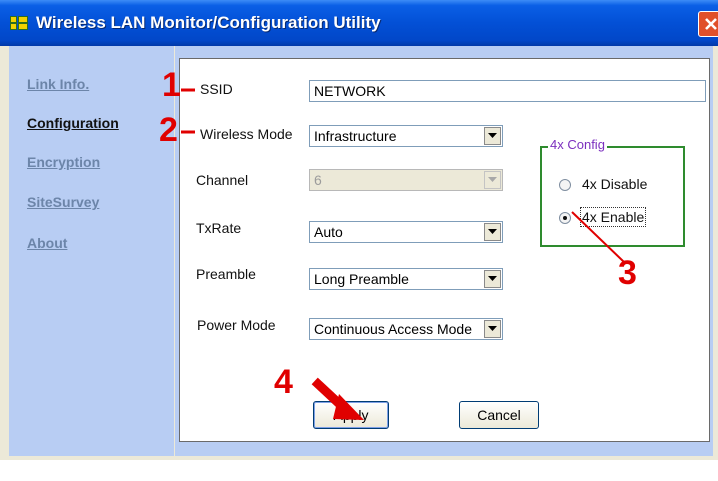  What do you see at coordinates (627, 273) in the screenshot?
I see `marker-3: 3` at bounding box center [627, 273].